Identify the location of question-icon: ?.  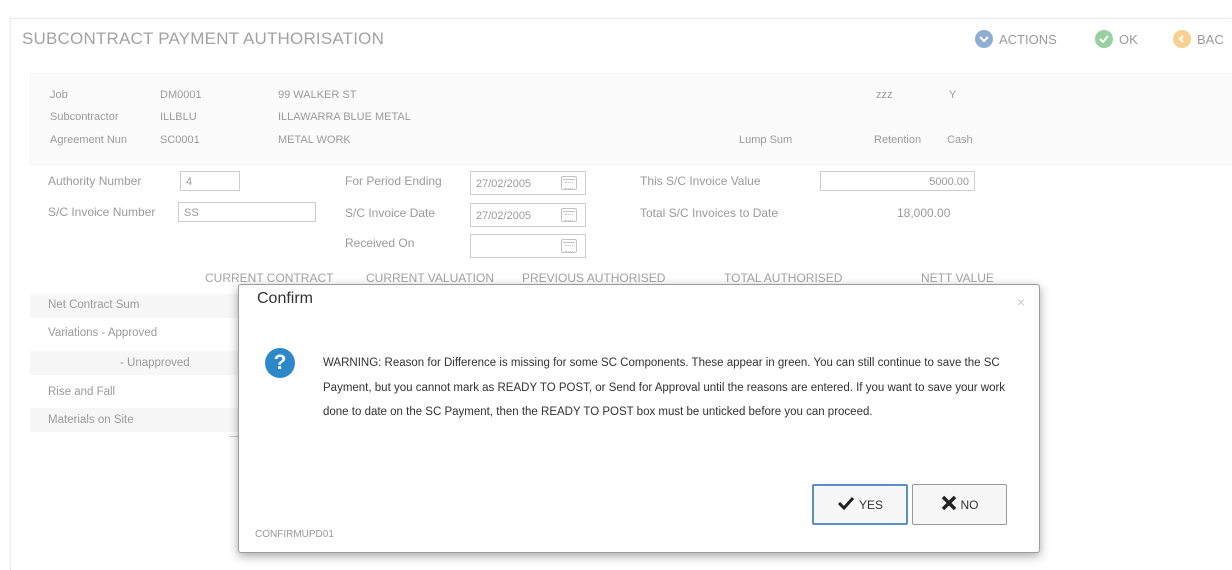
(280, 363).